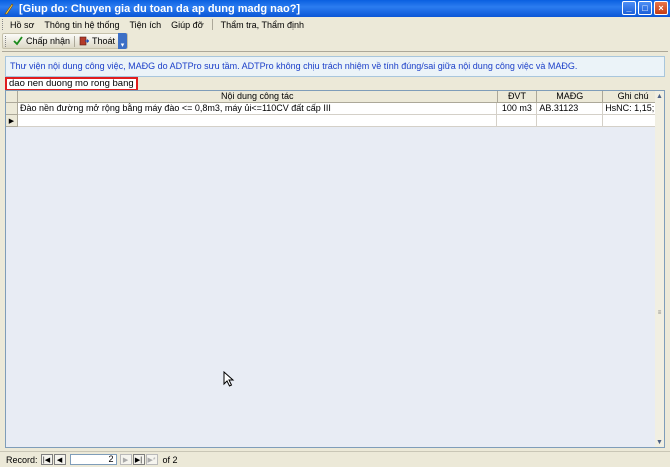  Describe the element at coordinates (6, 41) in the screenshot. I see `toolbar-grip` at that location.